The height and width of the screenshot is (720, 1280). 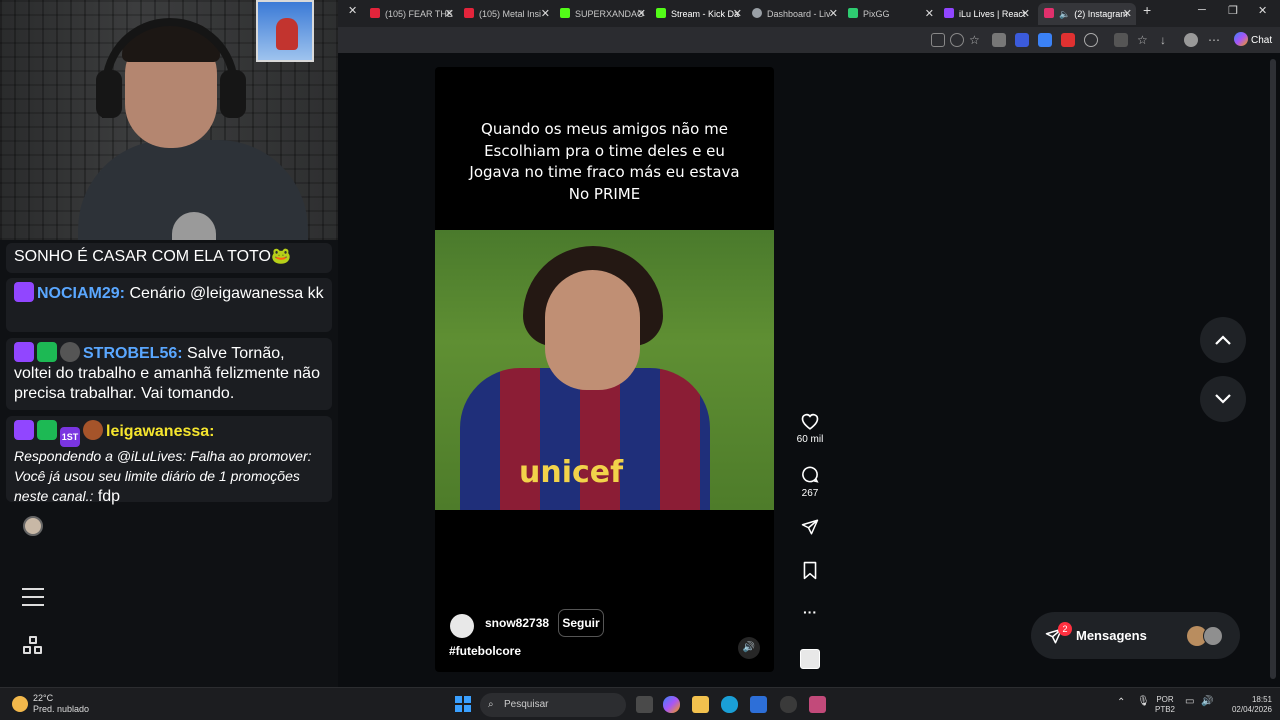 I want to click on browser-tab: PixGG ✕, so click(x=890, y=14).